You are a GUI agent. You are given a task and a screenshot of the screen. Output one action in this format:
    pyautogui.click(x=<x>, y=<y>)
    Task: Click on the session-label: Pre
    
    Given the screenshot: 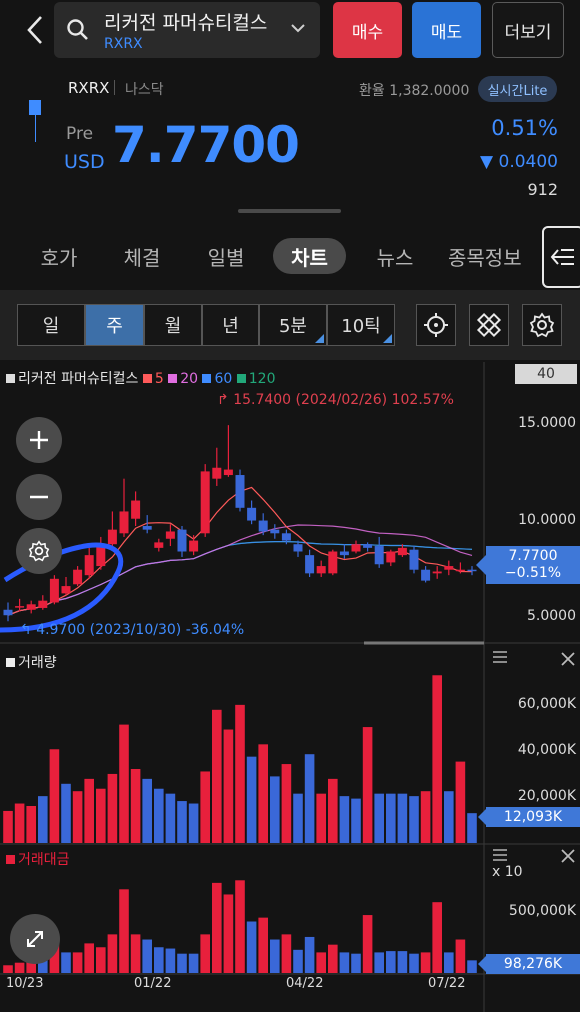 What is the action you would take?
    pyautogui.click(x=80, y=134)
    